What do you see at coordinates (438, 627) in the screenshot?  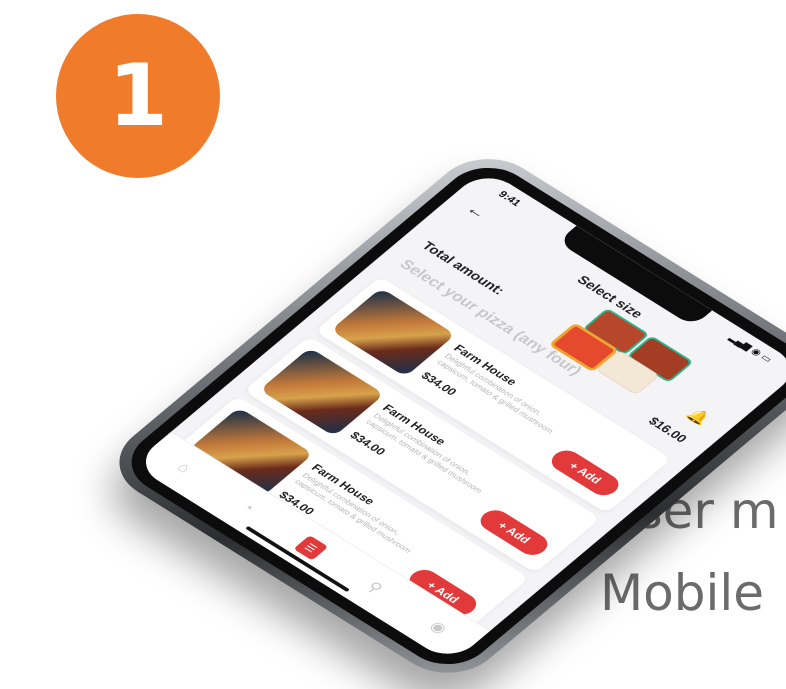 I see `profile-icon: ◉` at bounding box center [438, 627].